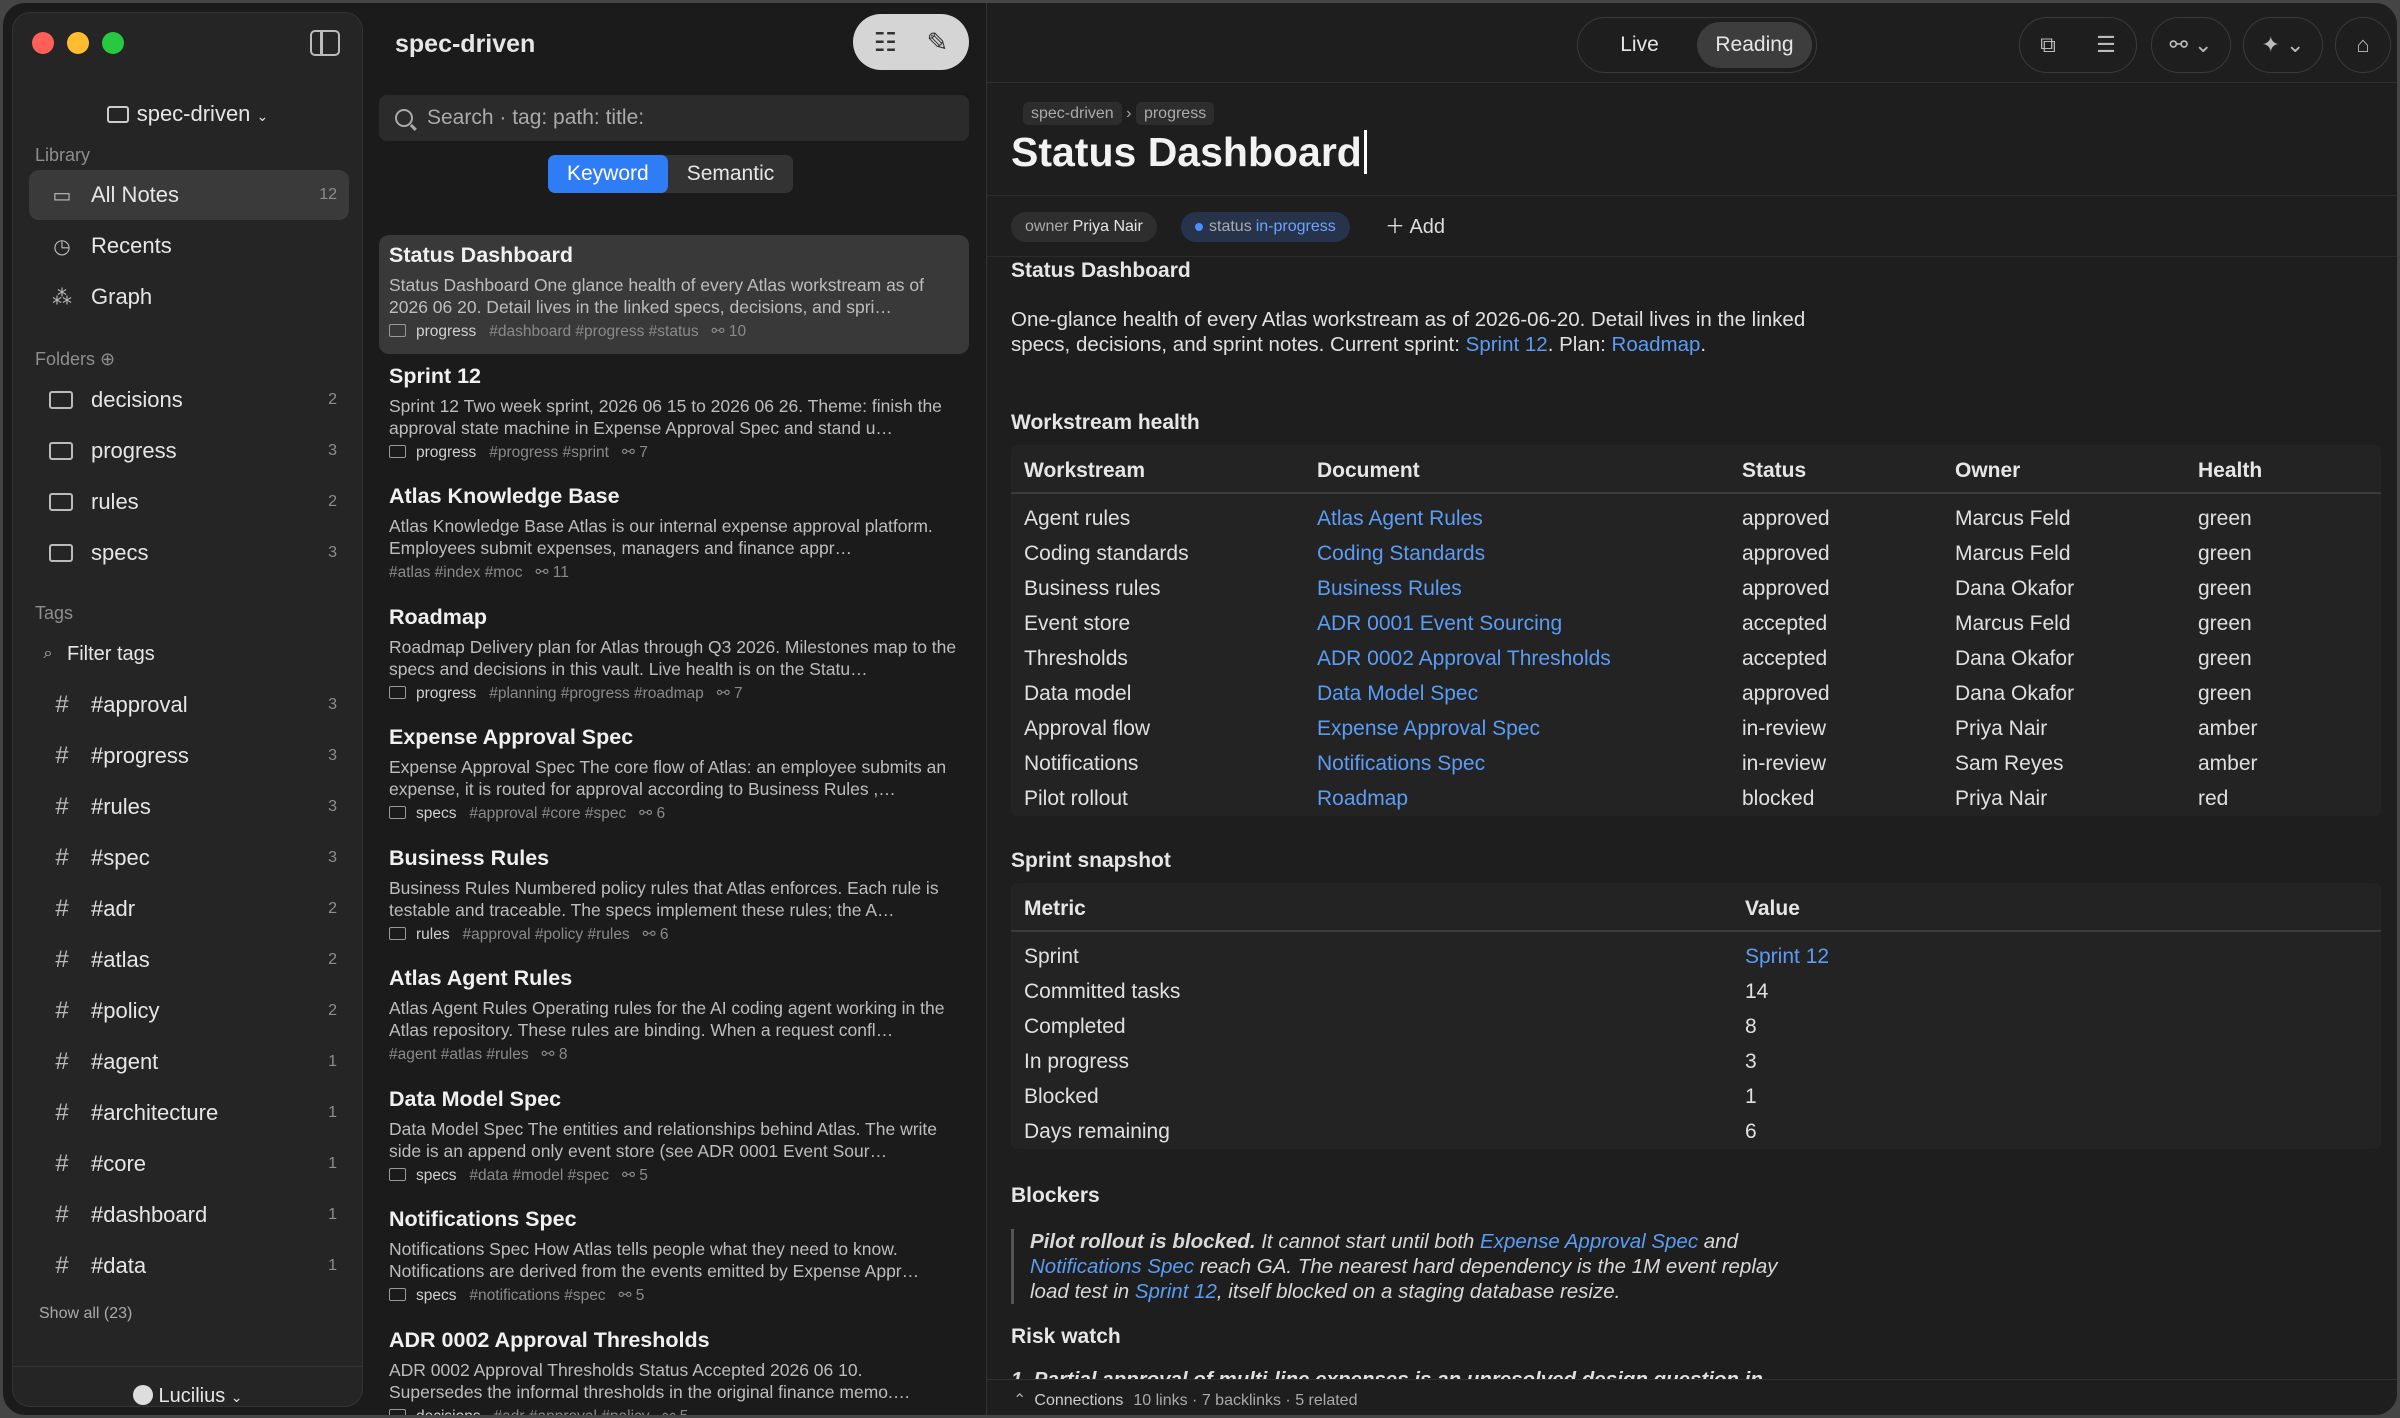 Image resolution: width=2400 pixels, height=1418 pixels. Describe the element at coordinates (1787, 956) in the screenshot. I see `sprint-link: Sprint 12` at that location.